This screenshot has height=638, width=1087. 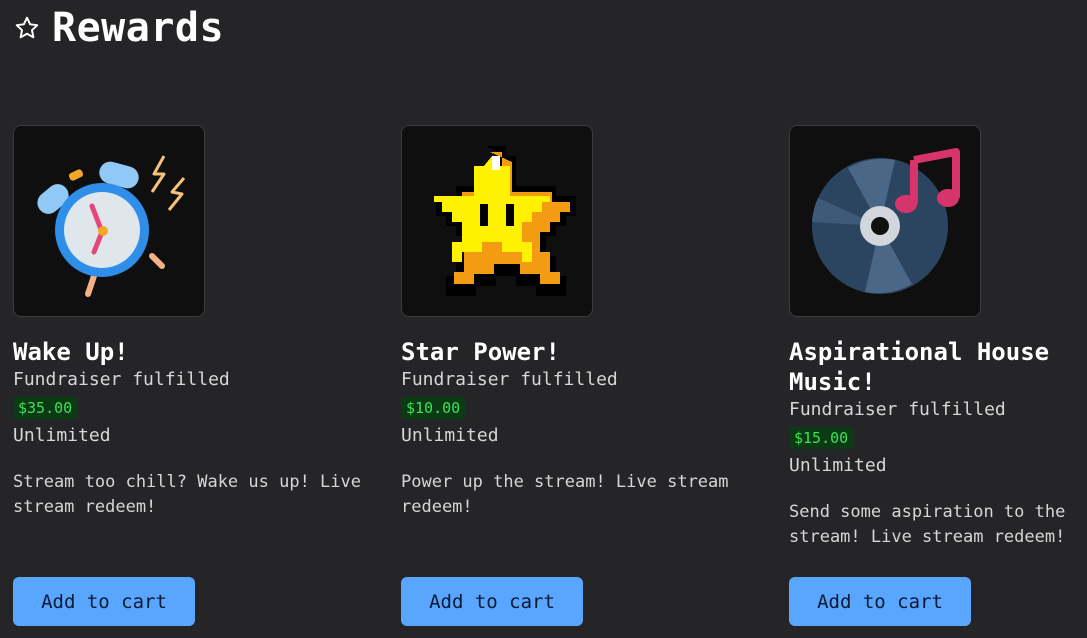 I want to click on page-header: Rewards, so click(x=119, y=28).